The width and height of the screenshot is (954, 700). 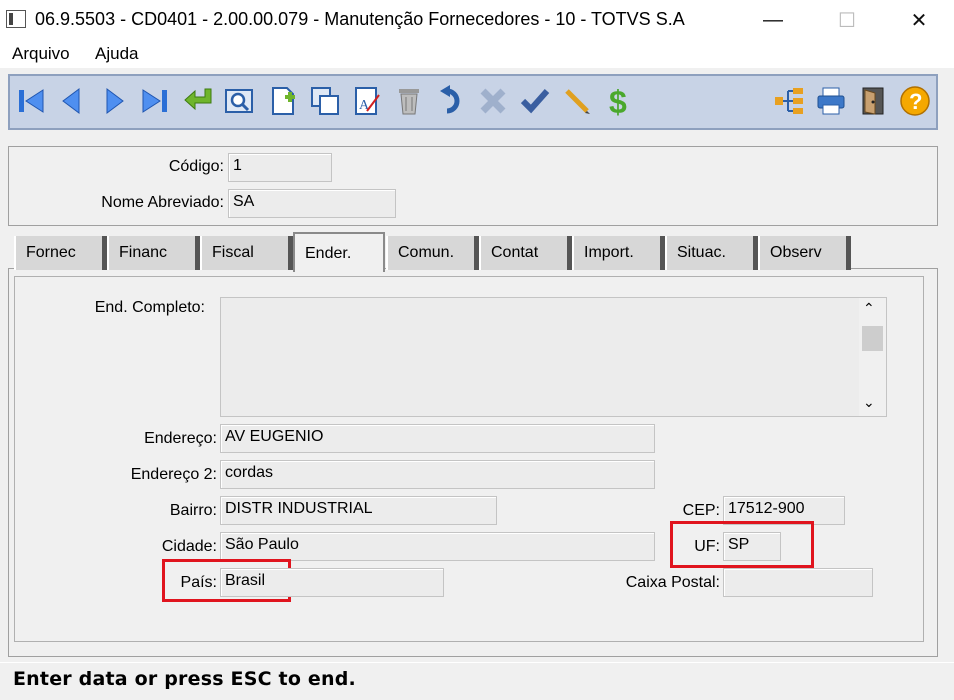 I want to click on tab-financ: Financ, so click(x=153, y=253).